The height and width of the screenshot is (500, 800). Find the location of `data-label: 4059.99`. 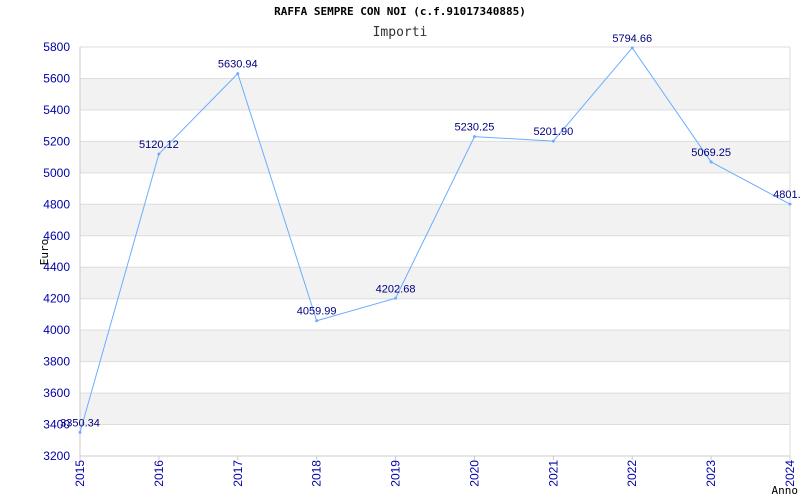

data-label: 4059.99 is located at coordinates (317, 312).